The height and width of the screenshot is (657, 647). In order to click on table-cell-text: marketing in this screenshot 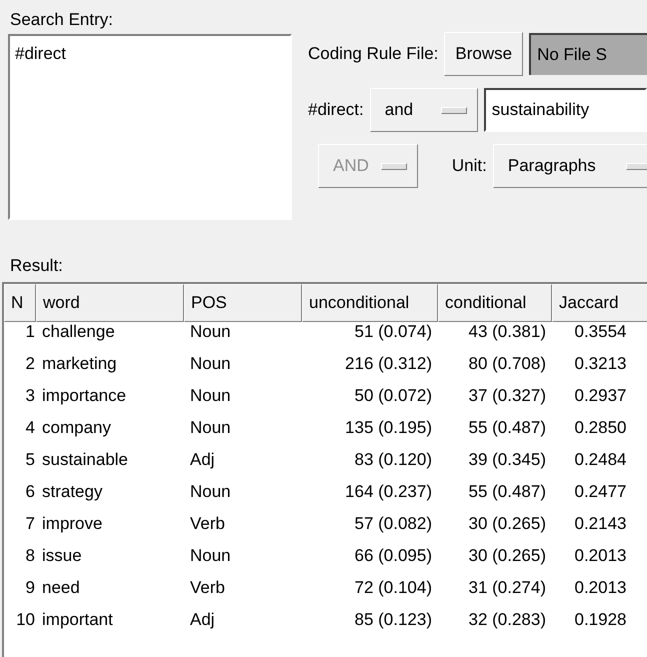, I will do `click(79, 364)`.